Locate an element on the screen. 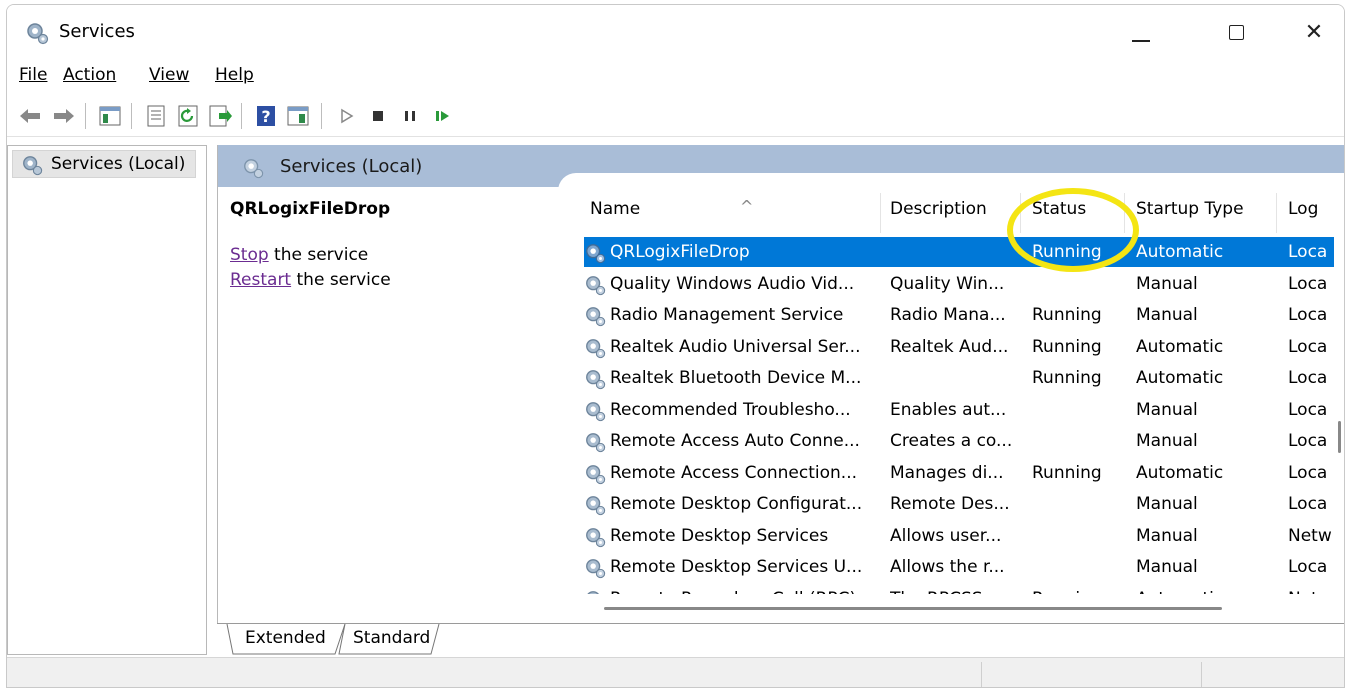 The image size is (1351, 688). minimize-icon is located at coordinates (1141, 41).